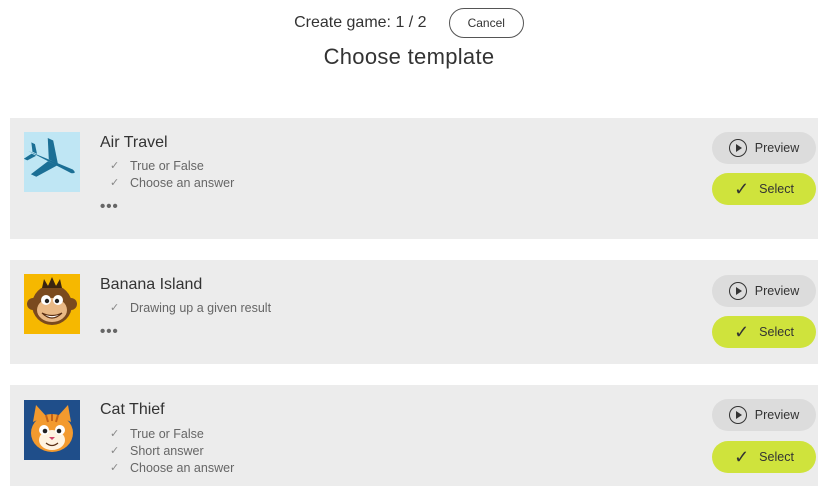 This screenshot has height=486, width=818. What do you see at coordinates (151, 284) in the screenshot?
I see `template-title: Banana Island` at bounding box center [151, 284].